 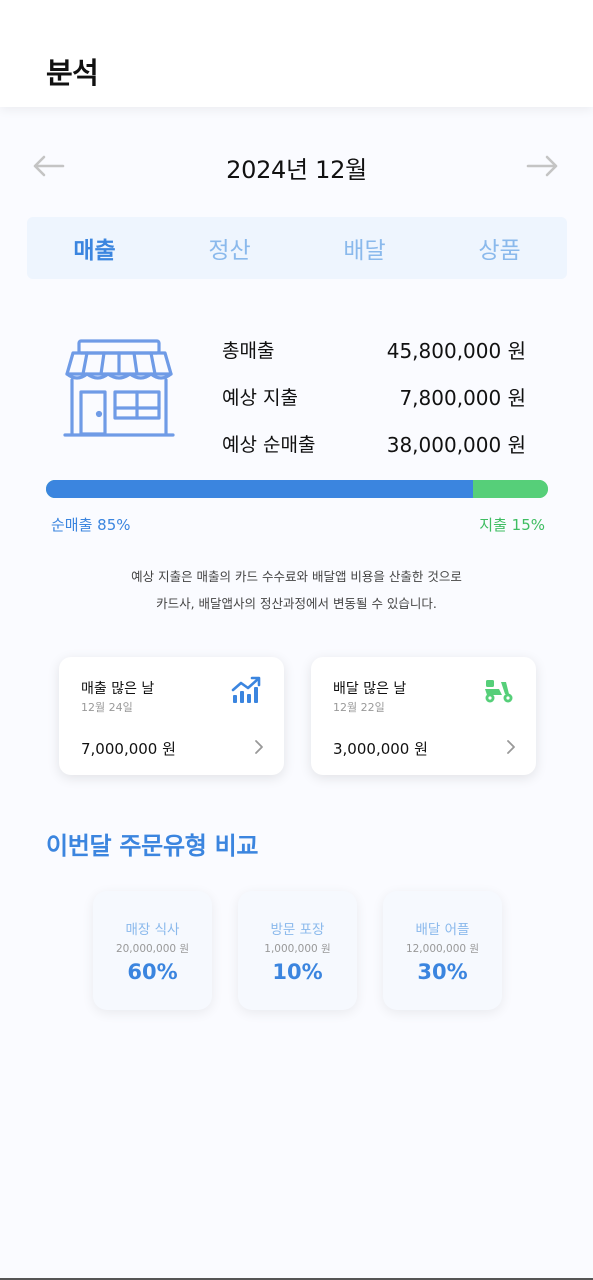 I want to click on order-type-label: 배달 어플, so click(x=442, y=930).